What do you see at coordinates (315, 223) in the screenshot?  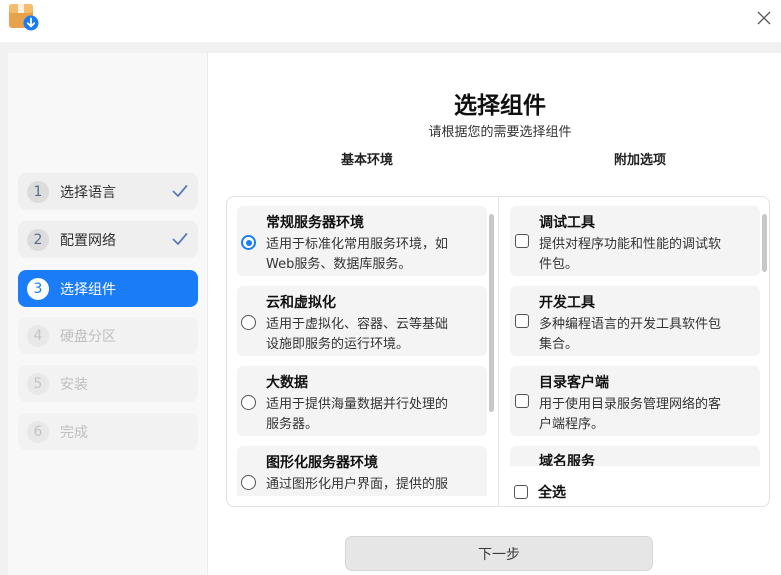 I see `option-title: 常规服务器环境` at bounding box center [315, 223].